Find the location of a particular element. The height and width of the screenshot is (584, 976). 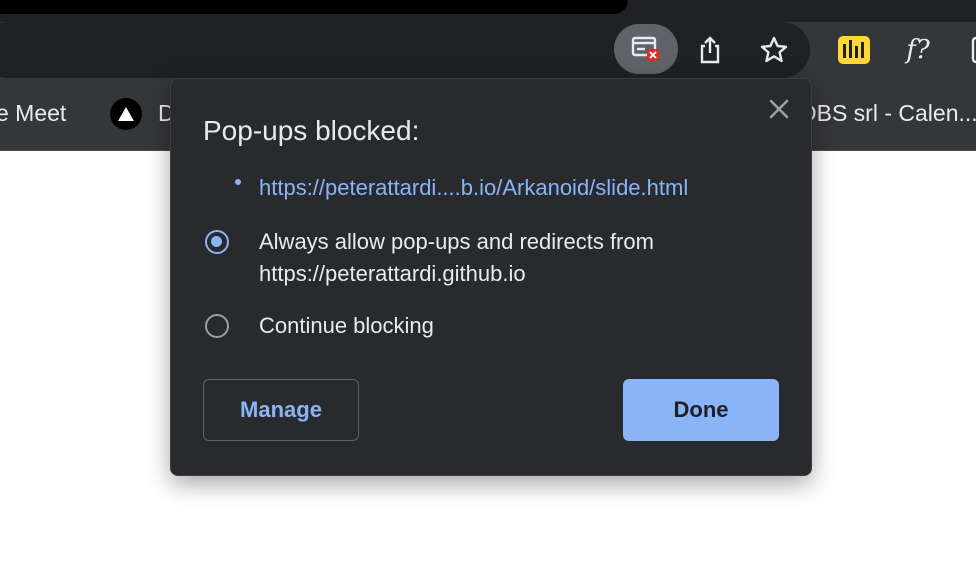

share-icon is located at coordinates (710, 50).